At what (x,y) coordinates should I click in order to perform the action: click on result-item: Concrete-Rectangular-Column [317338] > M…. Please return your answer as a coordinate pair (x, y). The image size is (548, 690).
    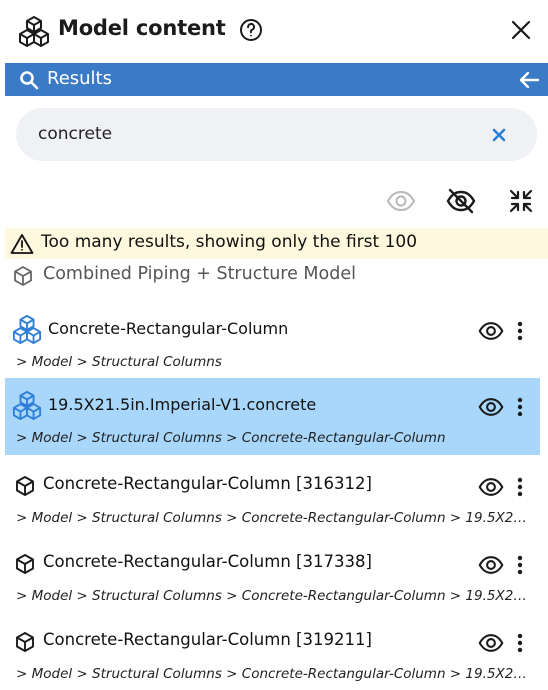
    Looking at the image, I should click on (272, 574).